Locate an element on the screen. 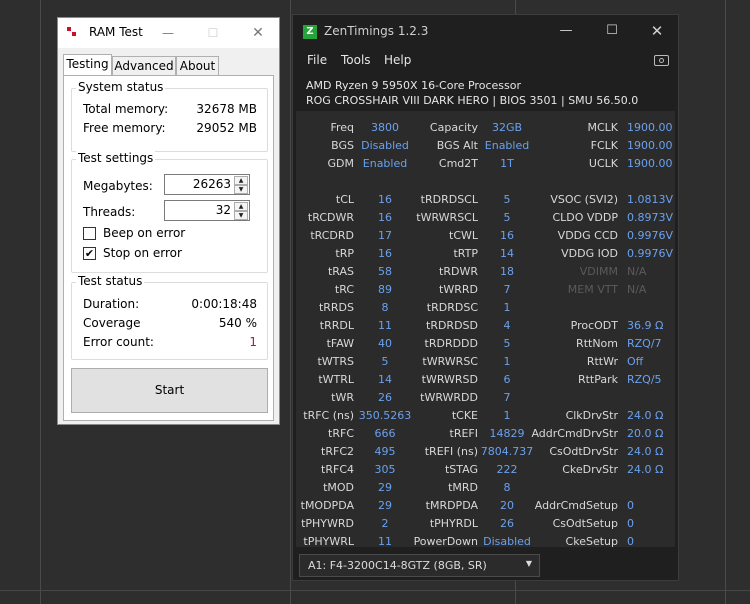 This screenshot has width=750, height=604. menu-help: Help is located at coordinates (397, 60).